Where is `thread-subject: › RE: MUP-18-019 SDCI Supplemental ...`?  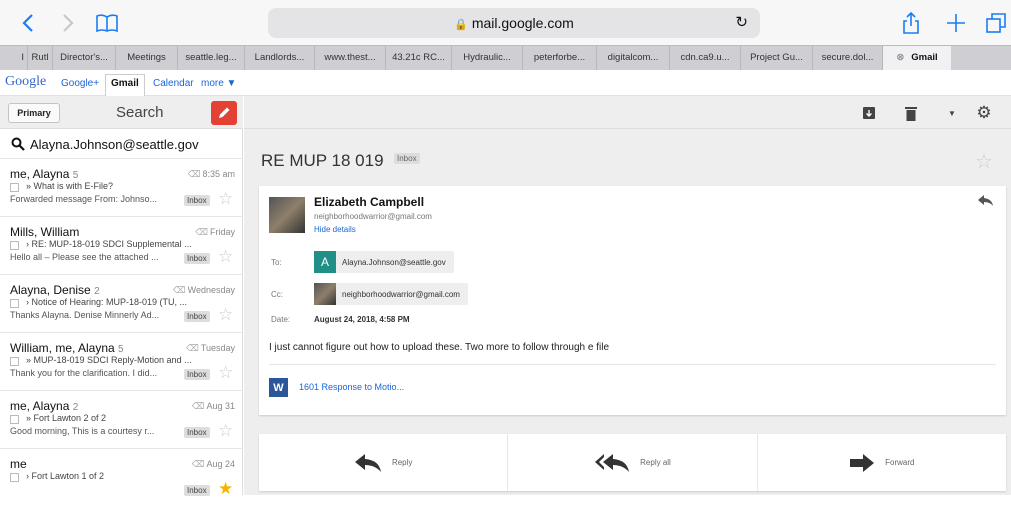 thread-subject: › RE: MUP-18-019 SDCI Supplemental ... is located at coordinates (109, 244).